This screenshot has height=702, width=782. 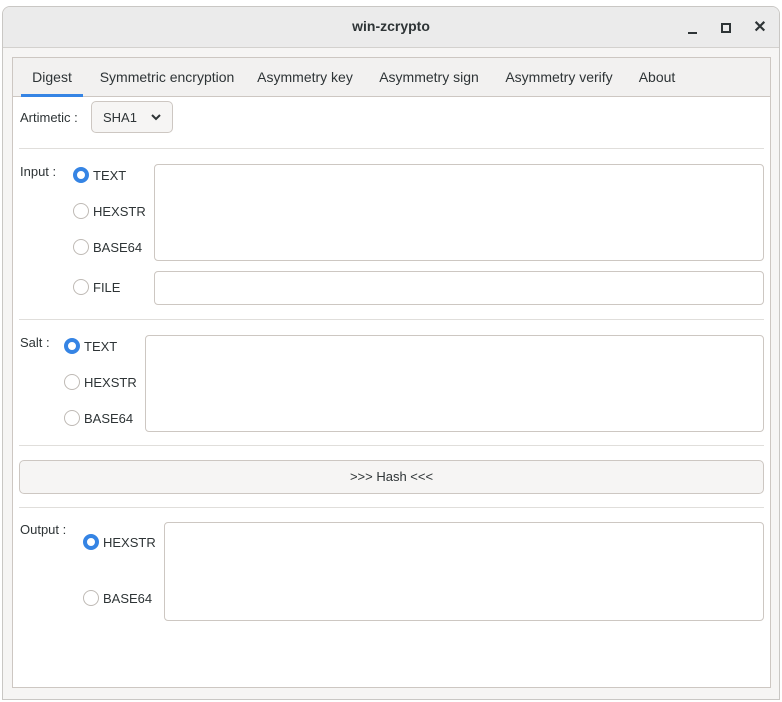 I want to click on algorithm-label: Artimetic :, so click(x=49, y=117).